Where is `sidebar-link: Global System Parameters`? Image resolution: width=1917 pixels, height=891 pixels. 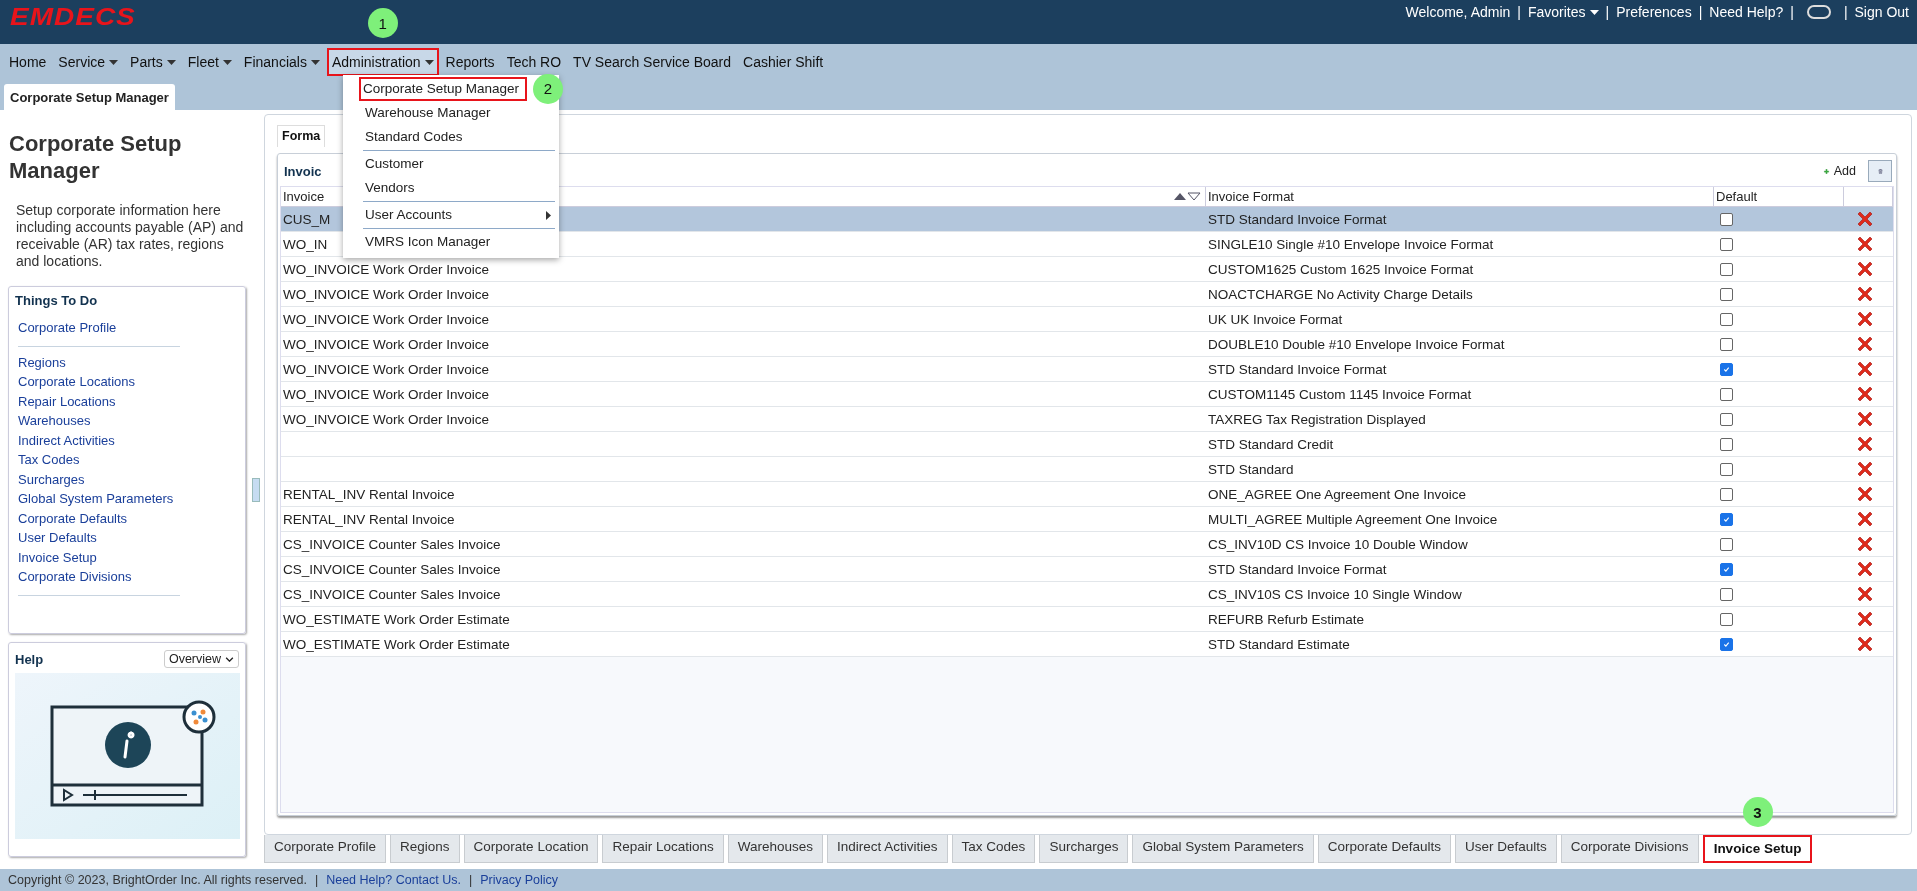 sidebar-link: Global System Parameters is located at coordinates (96, 499).